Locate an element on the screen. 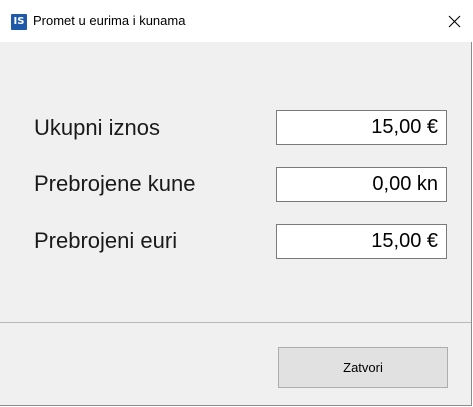  ukupni-iznos-field: 15,00 € is located at coordinates (361, 127).